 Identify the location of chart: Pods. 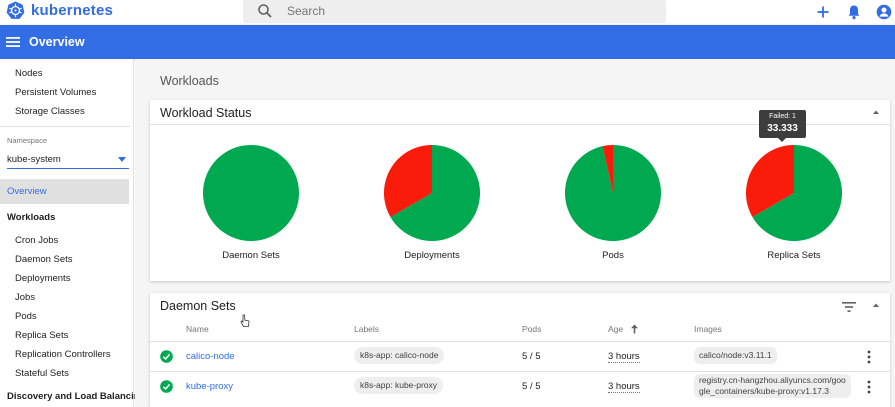
(612, 209).